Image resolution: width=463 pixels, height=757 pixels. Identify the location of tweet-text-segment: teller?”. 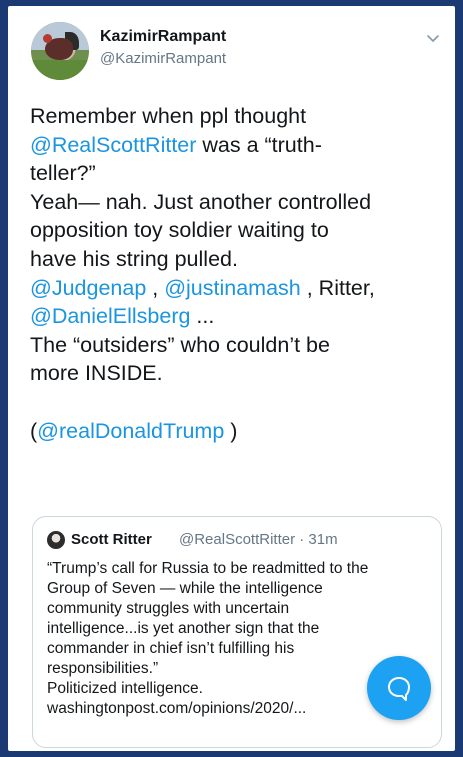
(63, 173).